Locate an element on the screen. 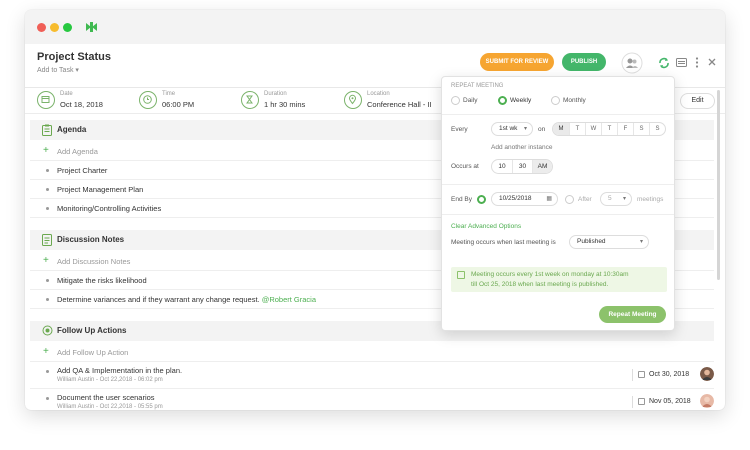 This screenshot has width=750, height=450. notes-icon is located at coordinates (47, 240).